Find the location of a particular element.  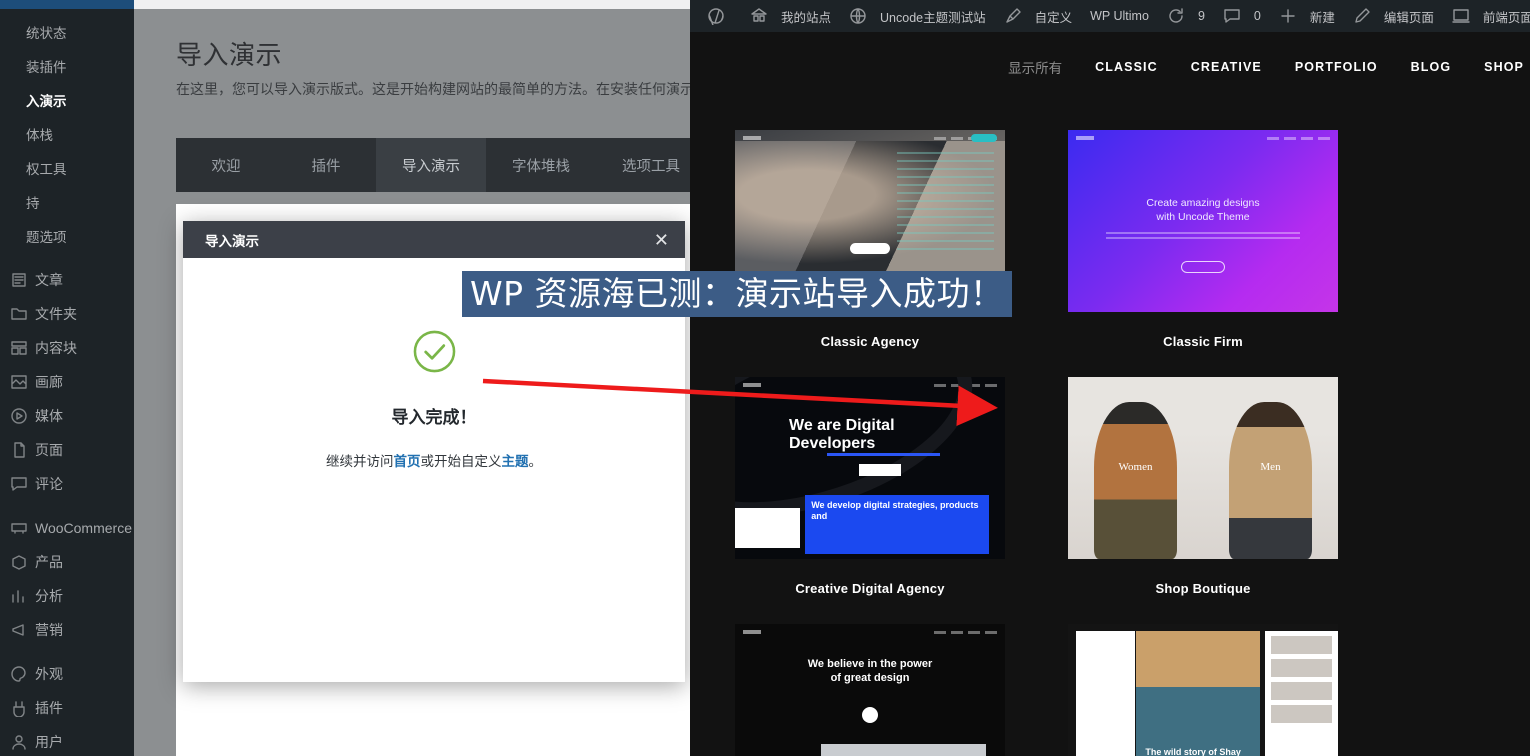

adminbar-item-3: 自定义 is located at coordinates (1038, 16).